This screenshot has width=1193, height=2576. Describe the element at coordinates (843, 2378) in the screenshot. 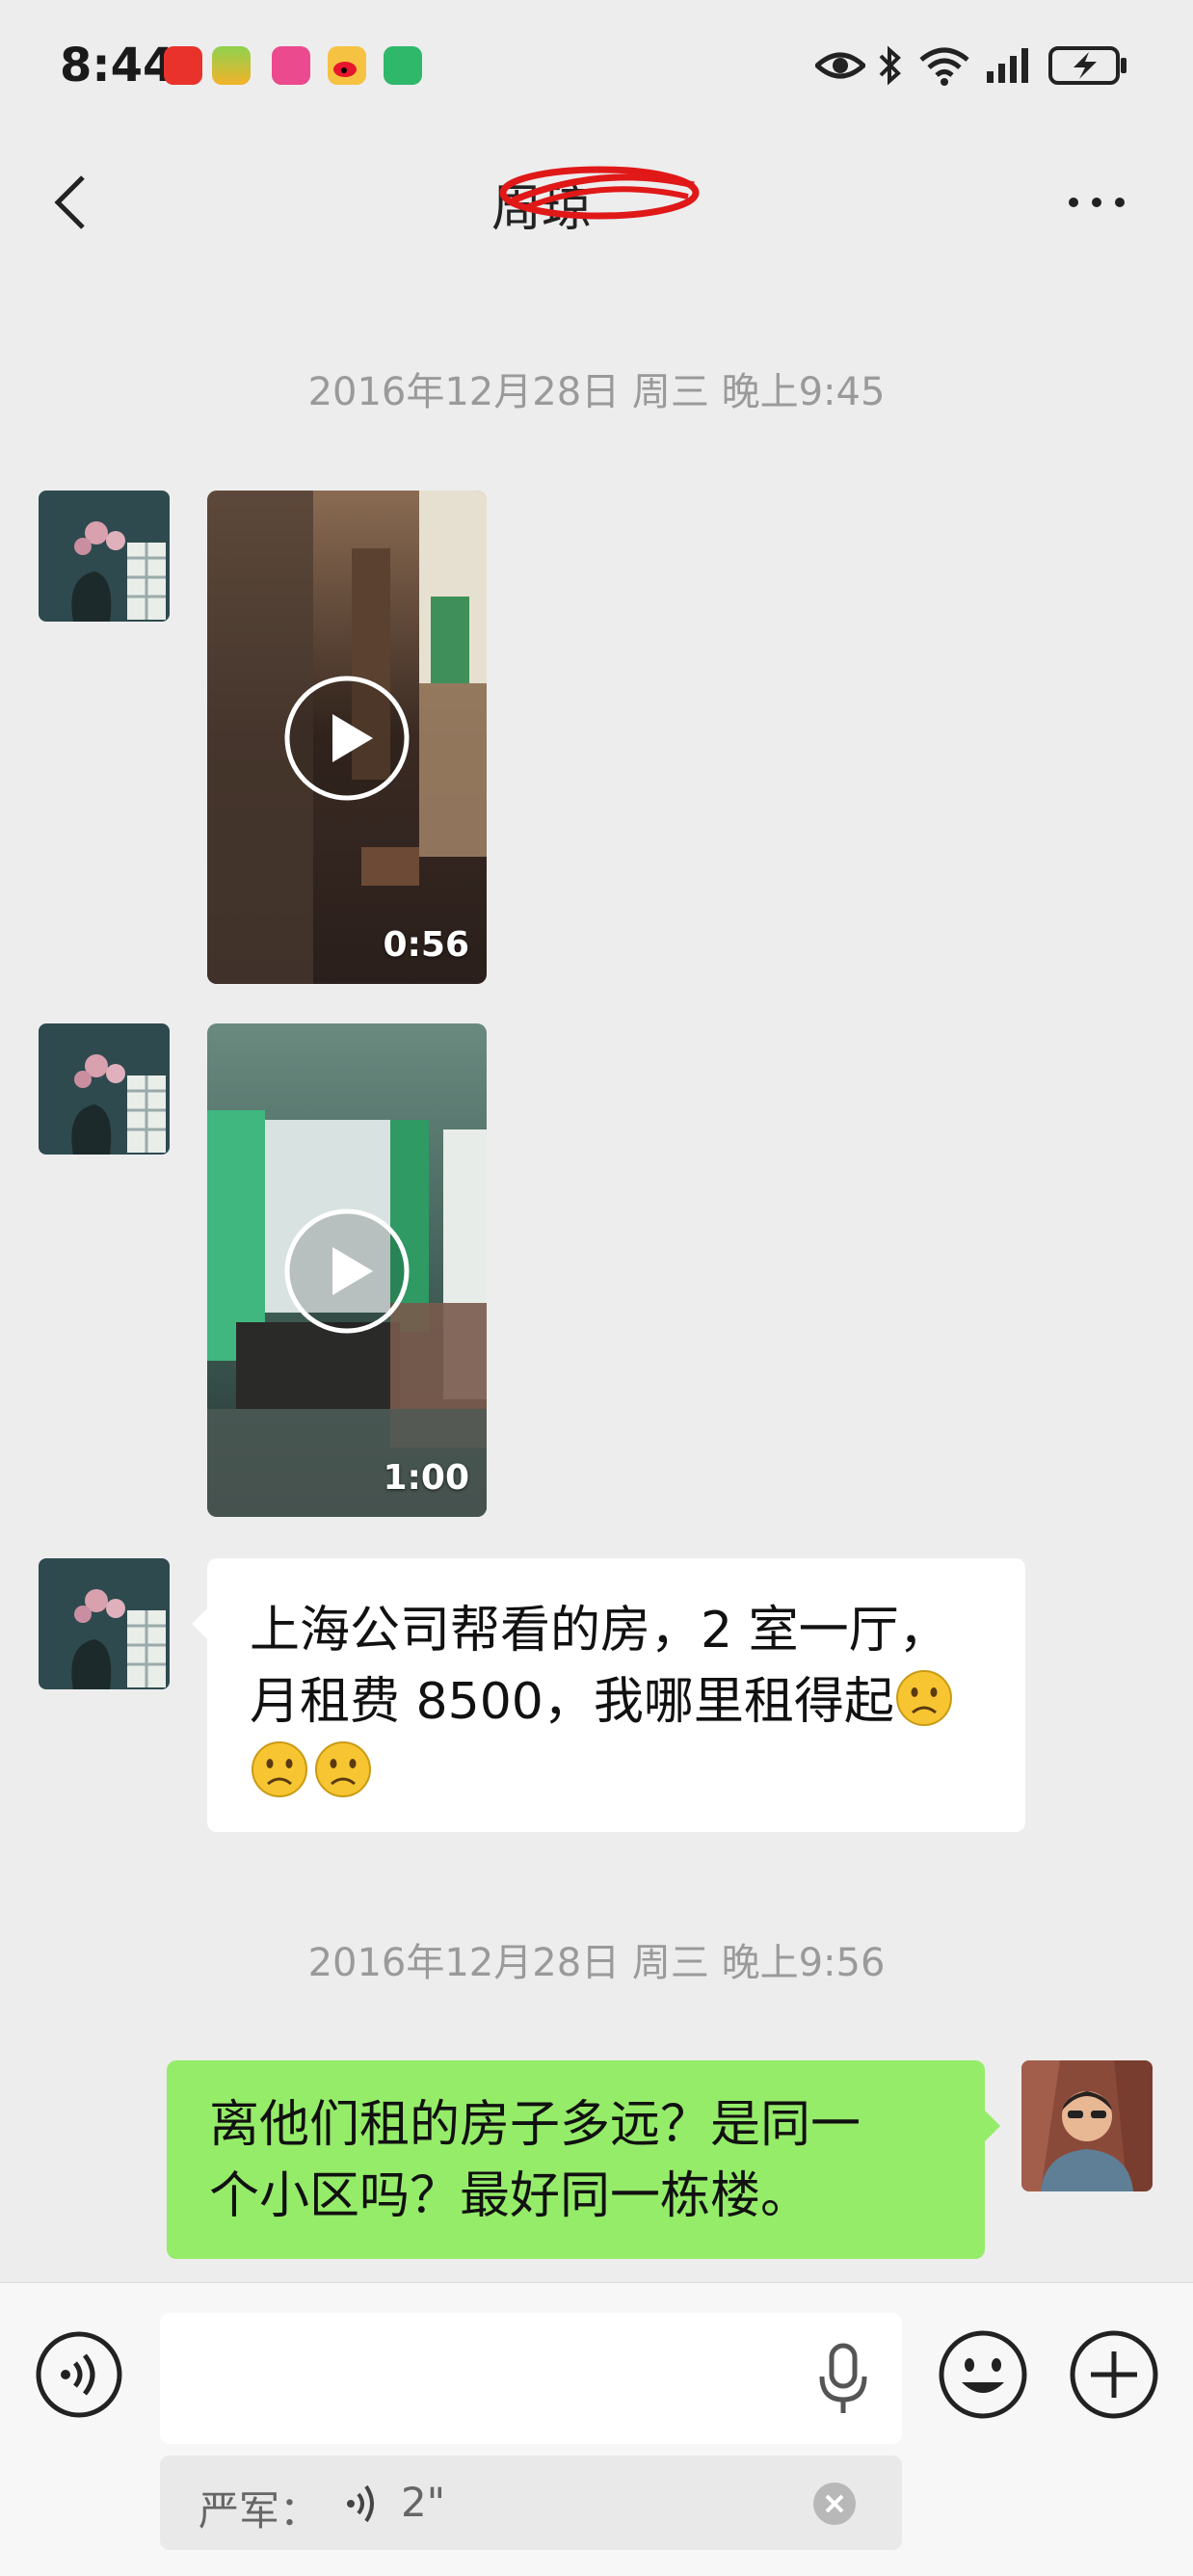

I see `microphone-icon` at that location.